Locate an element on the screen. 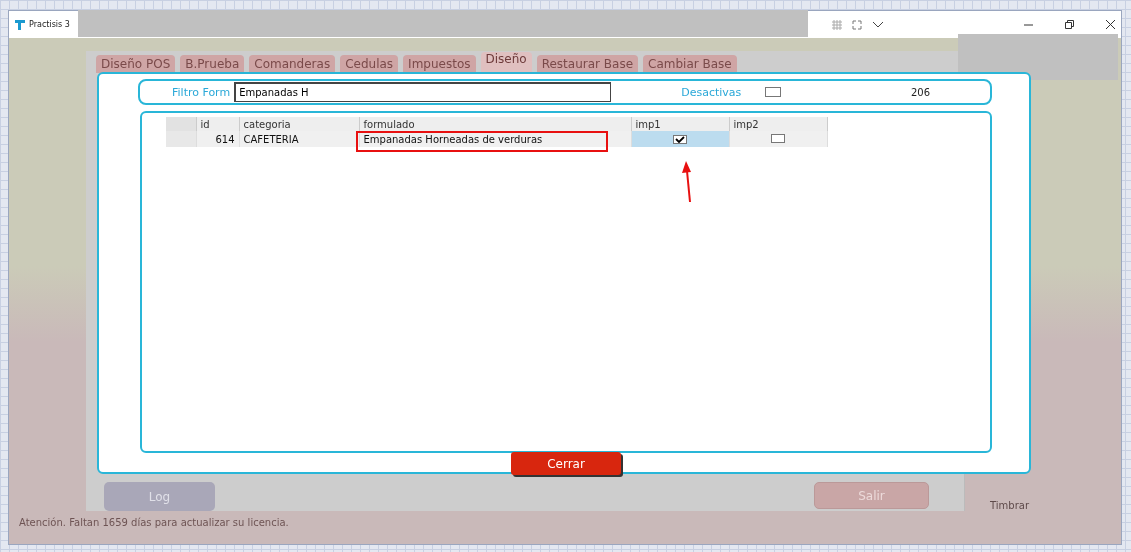 This screenshot has height=552, width=1131. tab: Cambiar Base is located at coordinates (690, 64).